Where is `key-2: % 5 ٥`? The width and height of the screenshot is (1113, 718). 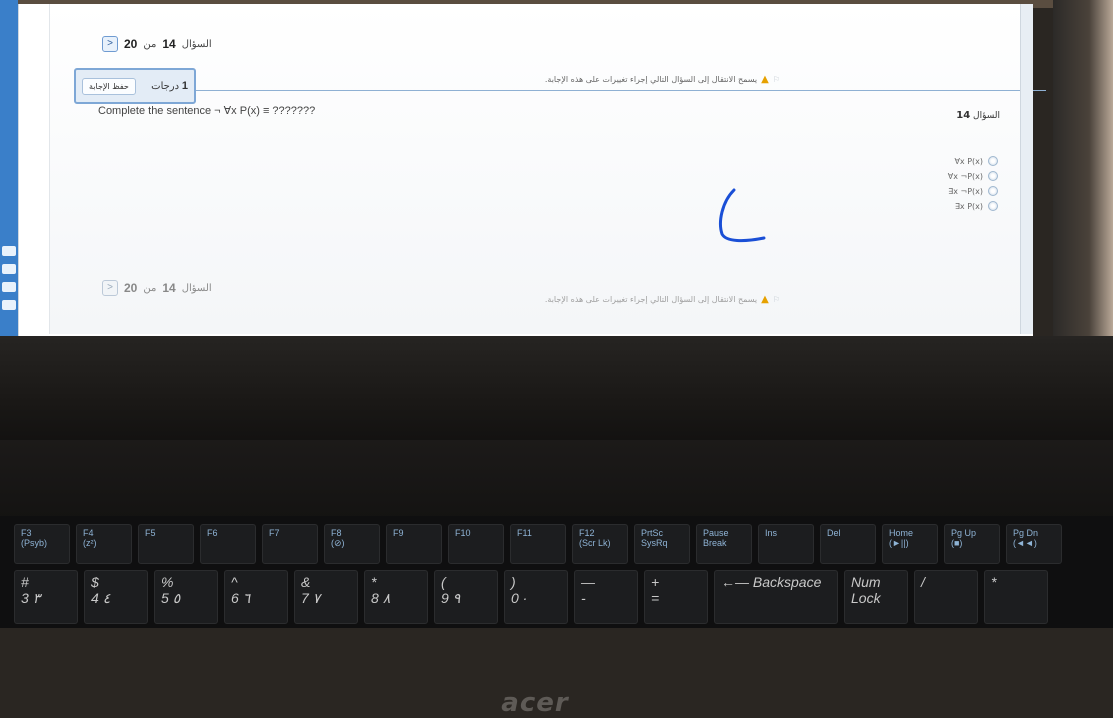 key-2: % 5 ٥ is located at coordinates (186, 597).